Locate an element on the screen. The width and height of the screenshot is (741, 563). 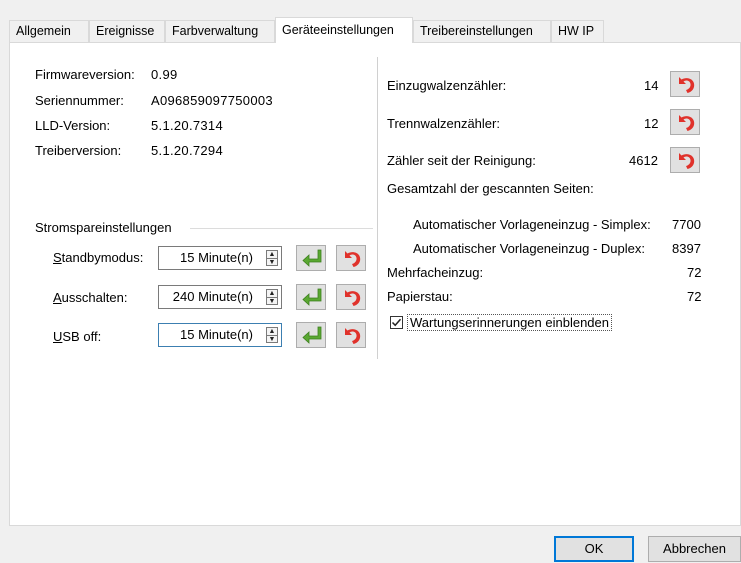
usb-spin-arrows: ▲ ▼ is located at coordinates (272, 335).